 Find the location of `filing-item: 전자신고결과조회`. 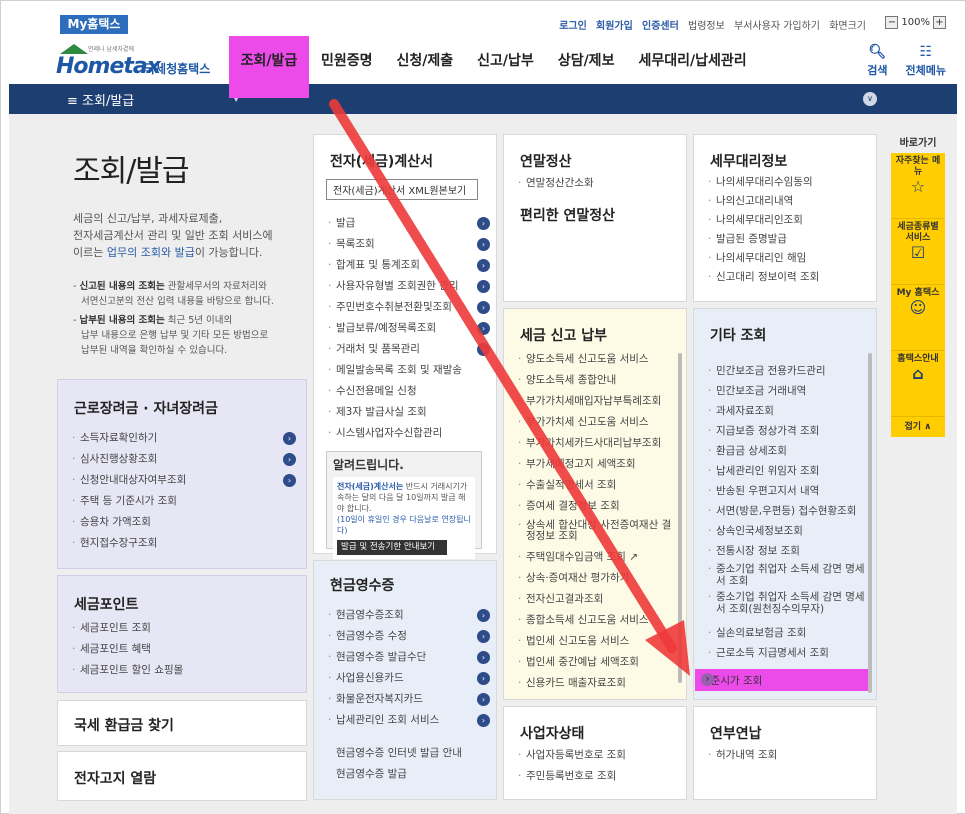

filing-item: 전자신고결과조회 is located at coordinates (596, 599).